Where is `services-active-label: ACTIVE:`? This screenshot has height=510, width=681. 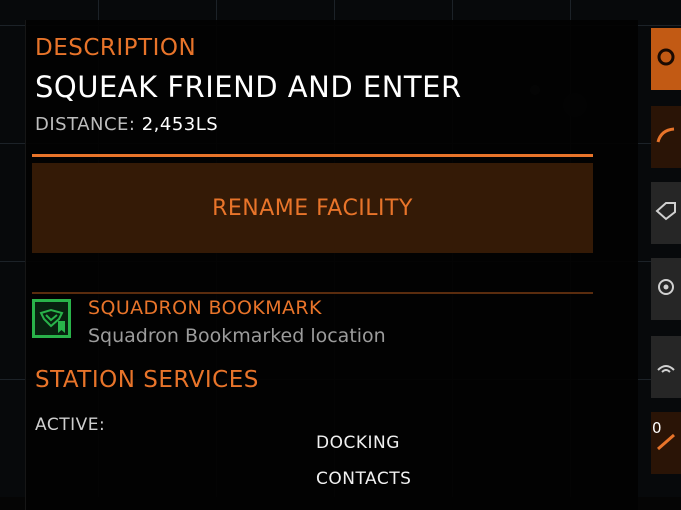
services-active-label: ACTIVE: is located at coordinates (70, 425).